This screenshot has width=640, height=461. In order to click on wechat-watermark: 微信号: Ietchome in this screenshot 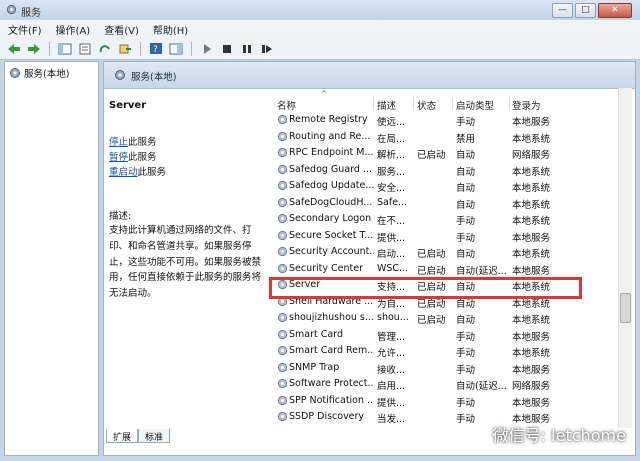, I will do `click(546, 434)`.